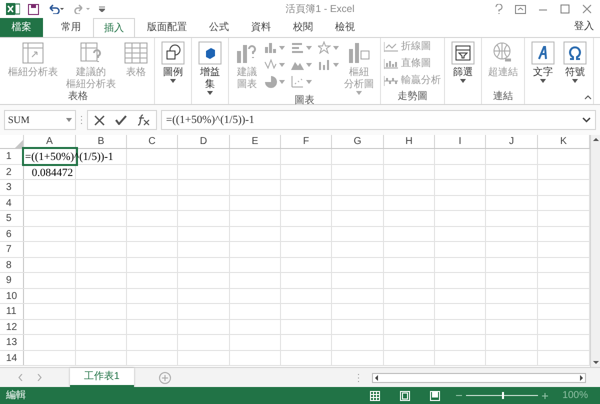 This screenshot has width=600, height=404. Describe the element at coordinates (143, 120) in the screenshot. I see `insert-function-icon` at that location.